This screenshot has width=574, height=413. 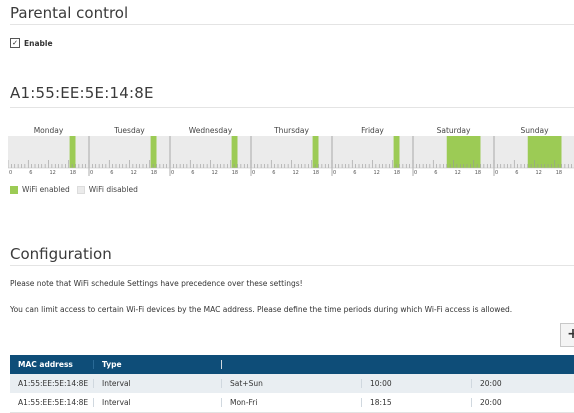 What do you see at coordinates (49, 130) in the screenshot?
I see `day-label: Monday` at bounding box center [49, 130].